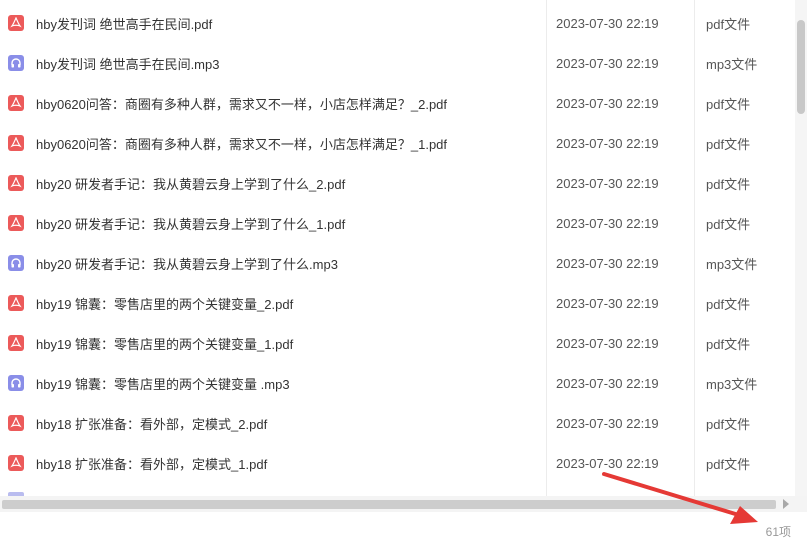  I want to click on file-name: hby18 扩张准备：看外部，定模式_2.pdf, so click(152, 424).